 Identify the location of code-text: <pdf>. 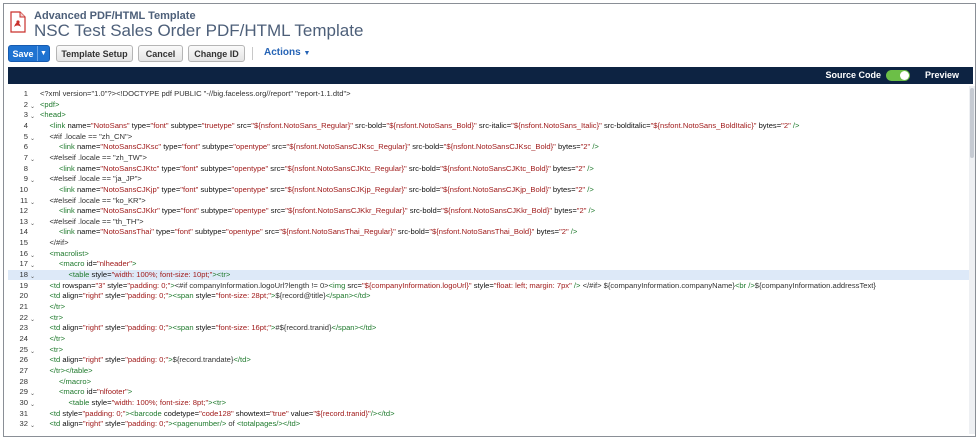
(49, 105).